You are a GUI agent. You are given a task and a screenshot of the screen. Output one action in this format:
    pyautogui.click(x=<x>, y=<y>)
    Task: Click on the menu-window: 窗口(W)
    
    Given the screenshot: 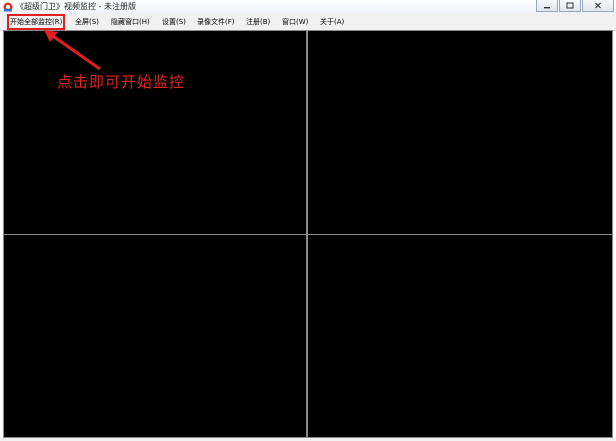 What is the action you would take?
    pyautogui.click(x=295, y=22)
    